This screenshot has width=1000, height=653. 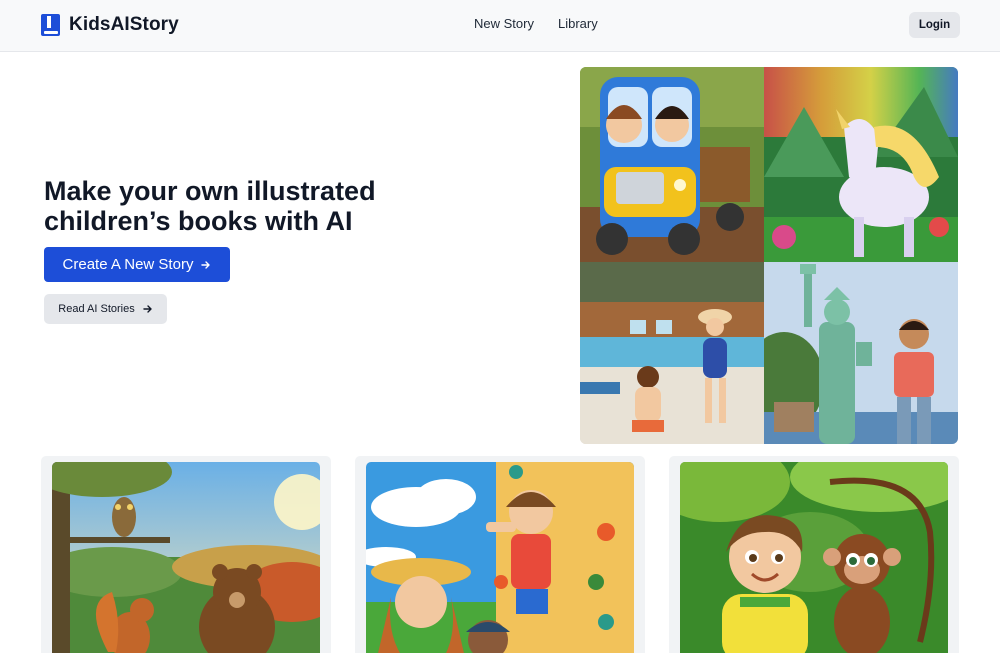 I want to click on main-nav: New Story Library, so click(x=536, y=23).